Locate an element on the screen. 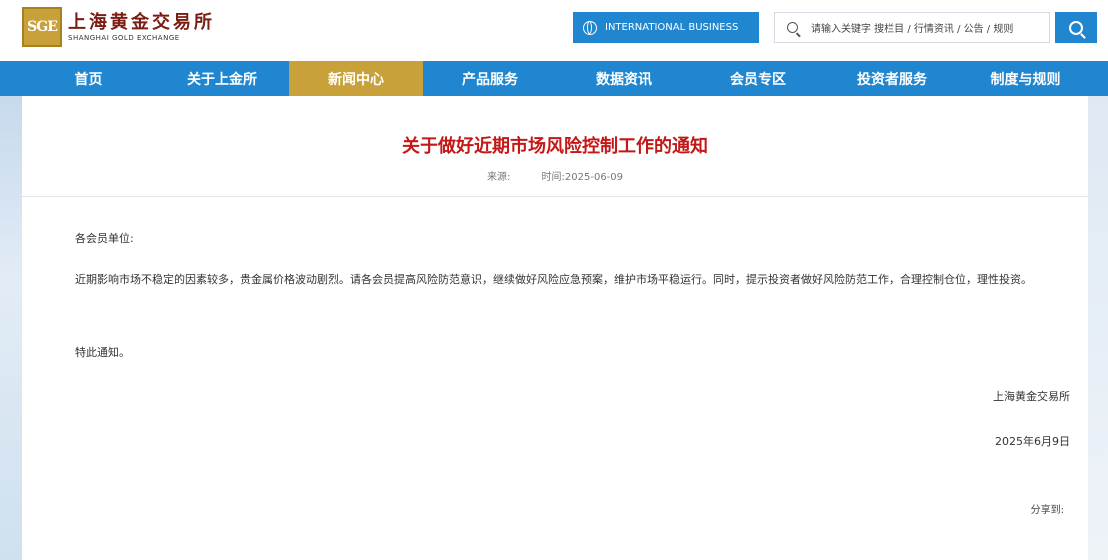 This screenshot has height=560, width=1108. search-placeholder: 请输入关键字 搜栏目 / 行情资讯 / 公告 / 规则 is located at coordinates (912, 29).